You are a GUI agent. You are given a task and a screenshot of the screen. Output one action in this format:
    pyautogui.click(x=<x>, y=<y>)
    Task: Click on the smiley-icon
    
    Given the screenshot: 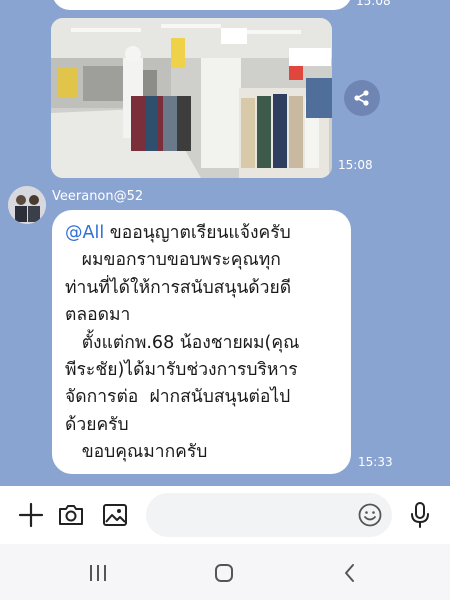 What is the action you would take?
    pyautogui.click(x=370, y=515)
    